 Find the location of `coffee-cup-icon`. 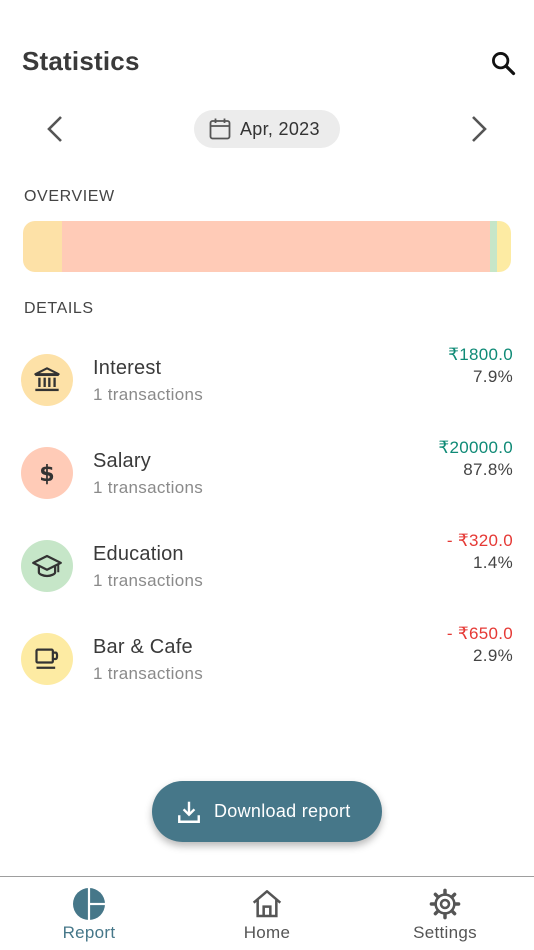

coffee-cup-icon is located at coordinates (47, 658).